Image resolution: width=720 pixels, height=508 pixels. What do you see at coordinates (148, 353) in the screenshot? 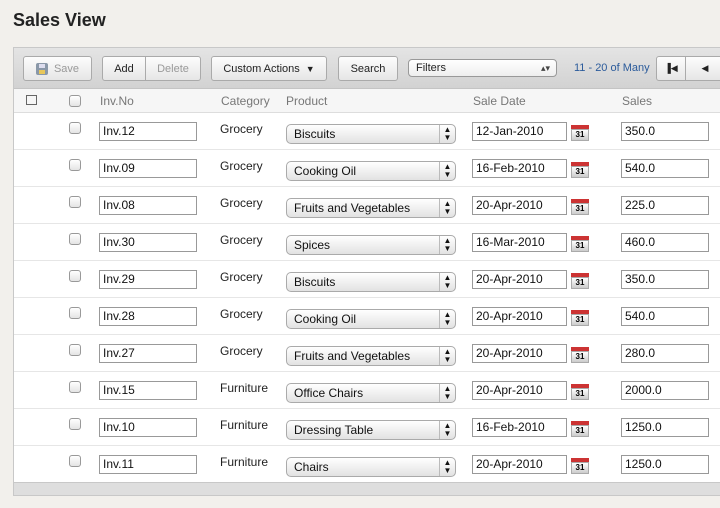
I see `inv-no-input: Inv.27` at bounding box center [148, 353].